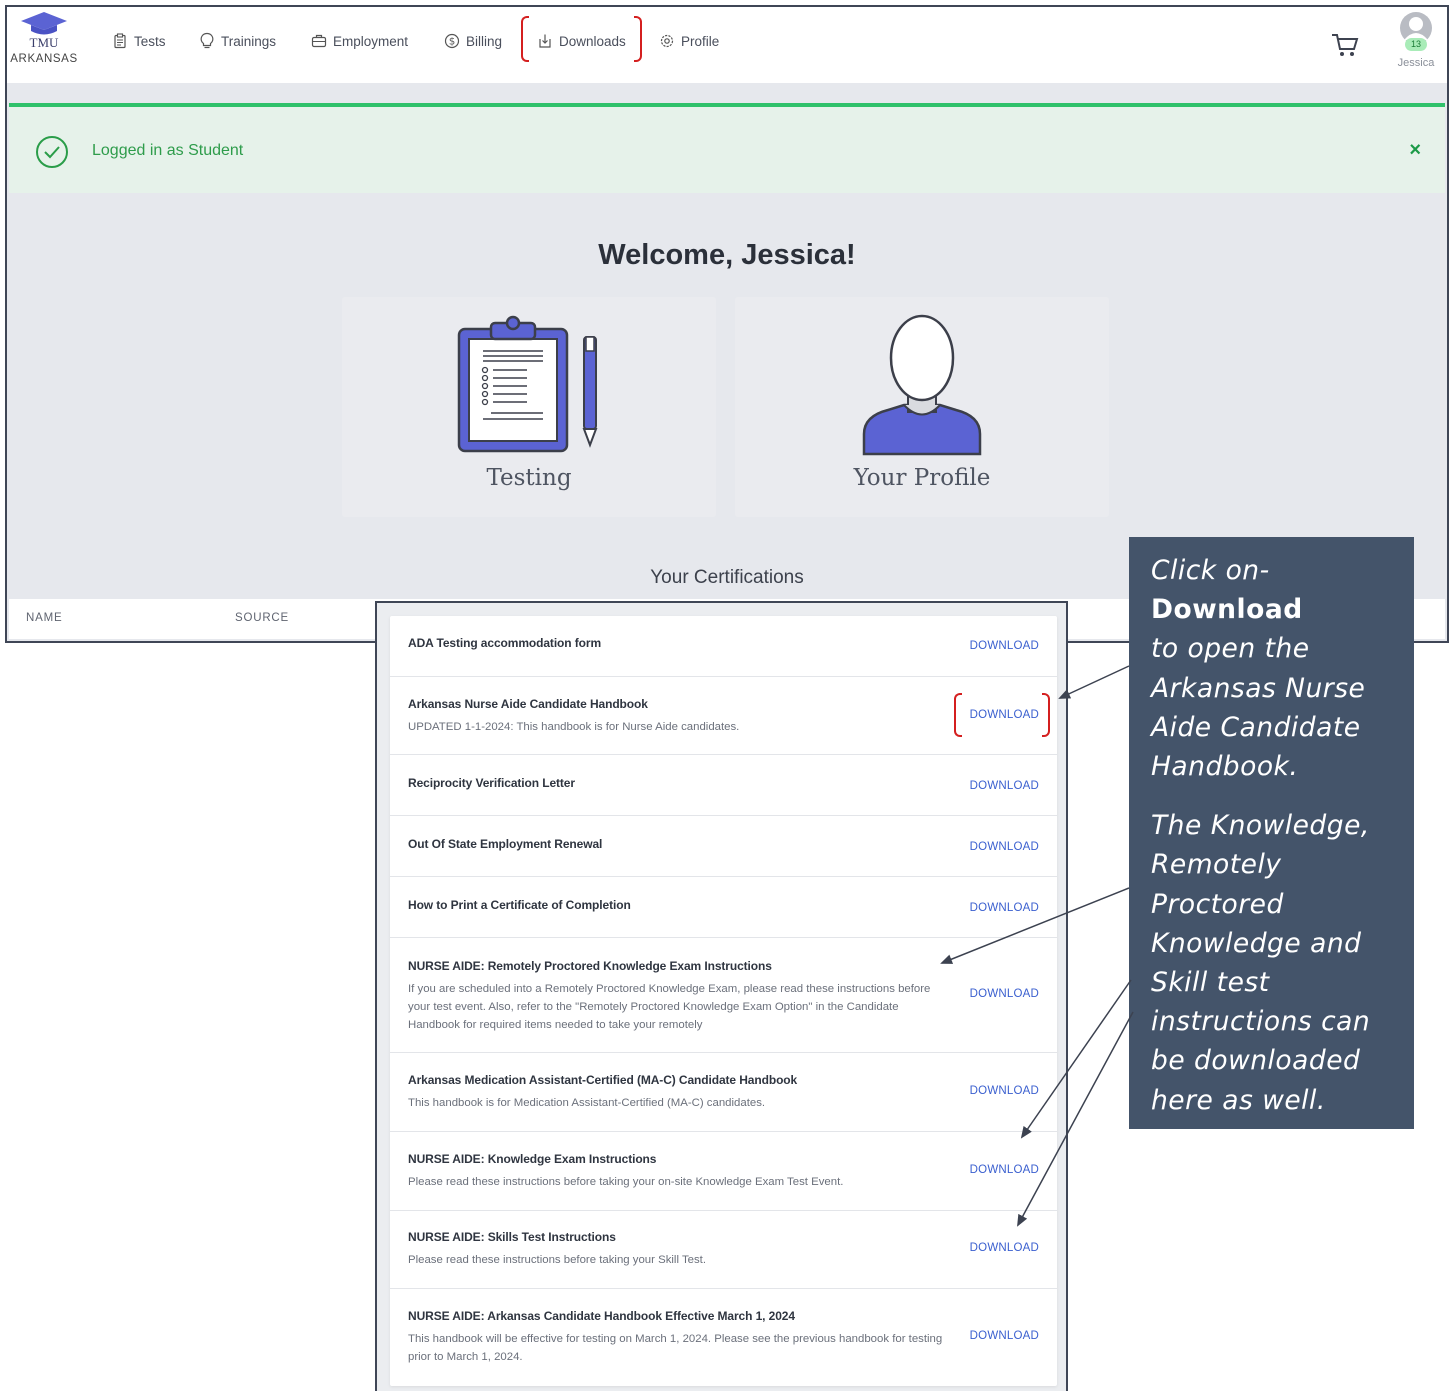 The image size is (1454, 1391). Describe the element at coordinates (667, 41) in the screenshot. I see `gear-icon` at that location.